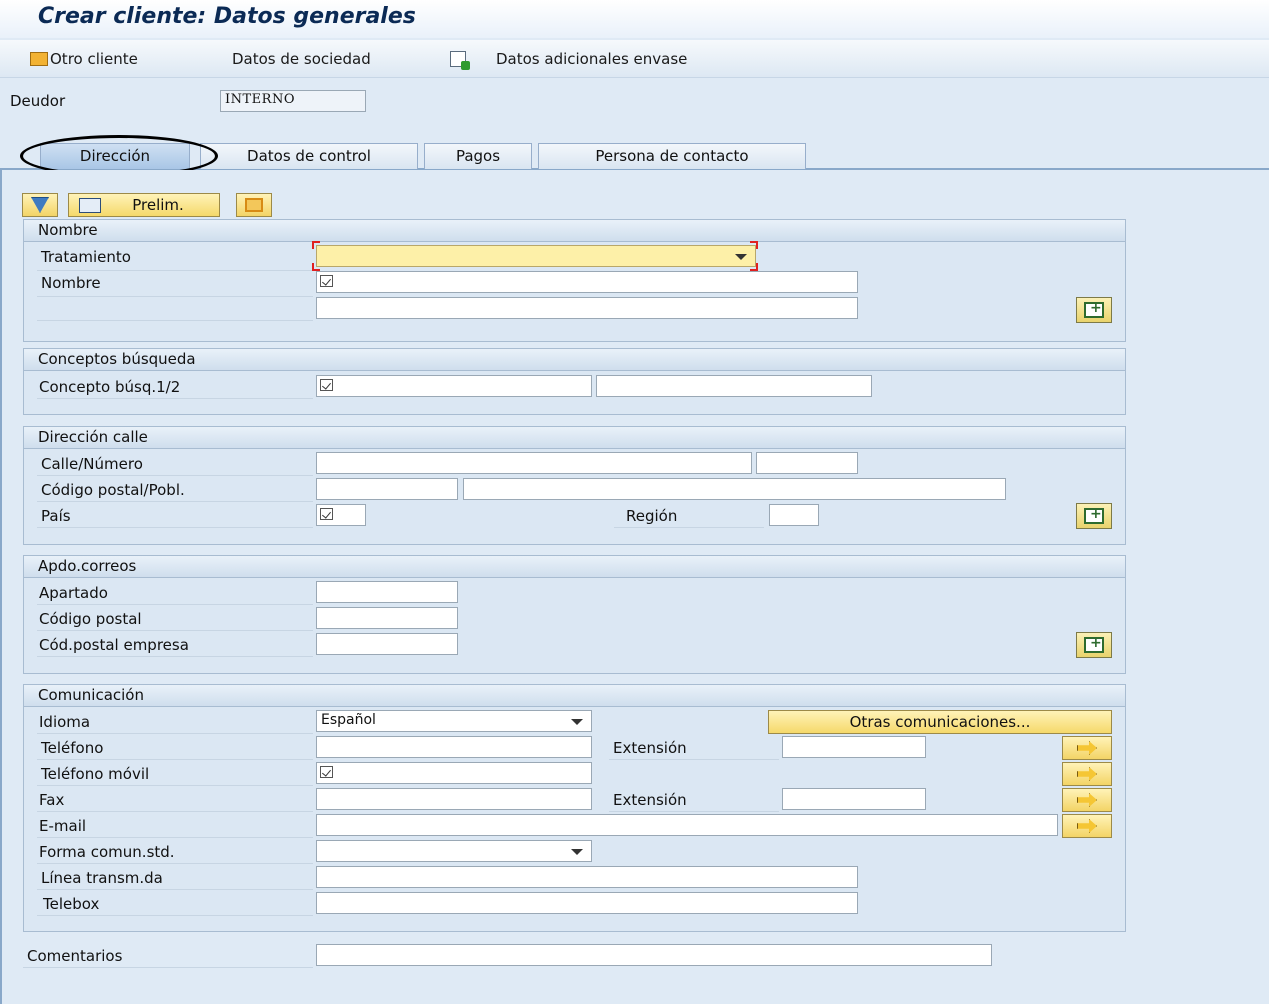 The image size is (1269, 1004). Describe the element at coordinates (454, 773) in the screenshot. I see `movil-field` at that location.